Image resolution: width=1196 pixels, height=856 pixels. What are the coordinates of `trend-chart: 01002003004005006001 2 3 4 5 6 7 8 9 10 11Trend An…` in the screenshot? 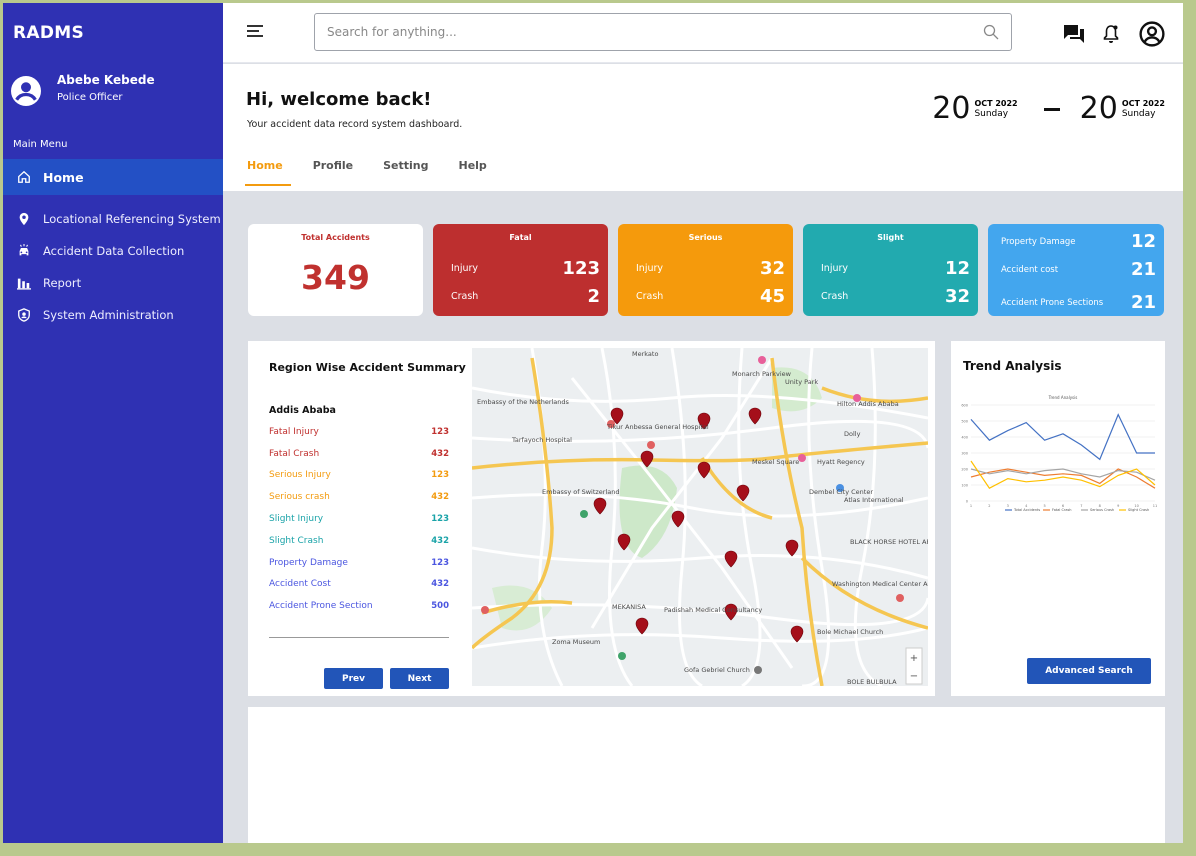 It's located at (1058, 453).